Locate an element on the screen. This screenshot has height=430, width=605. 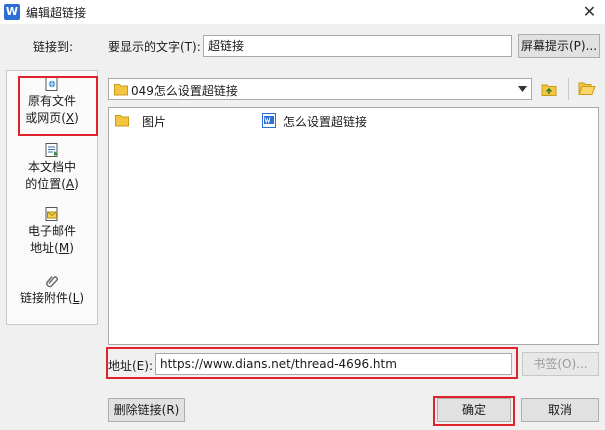
nav-link-attachment: 链接附件(L) is located at coordinates (52, 290).